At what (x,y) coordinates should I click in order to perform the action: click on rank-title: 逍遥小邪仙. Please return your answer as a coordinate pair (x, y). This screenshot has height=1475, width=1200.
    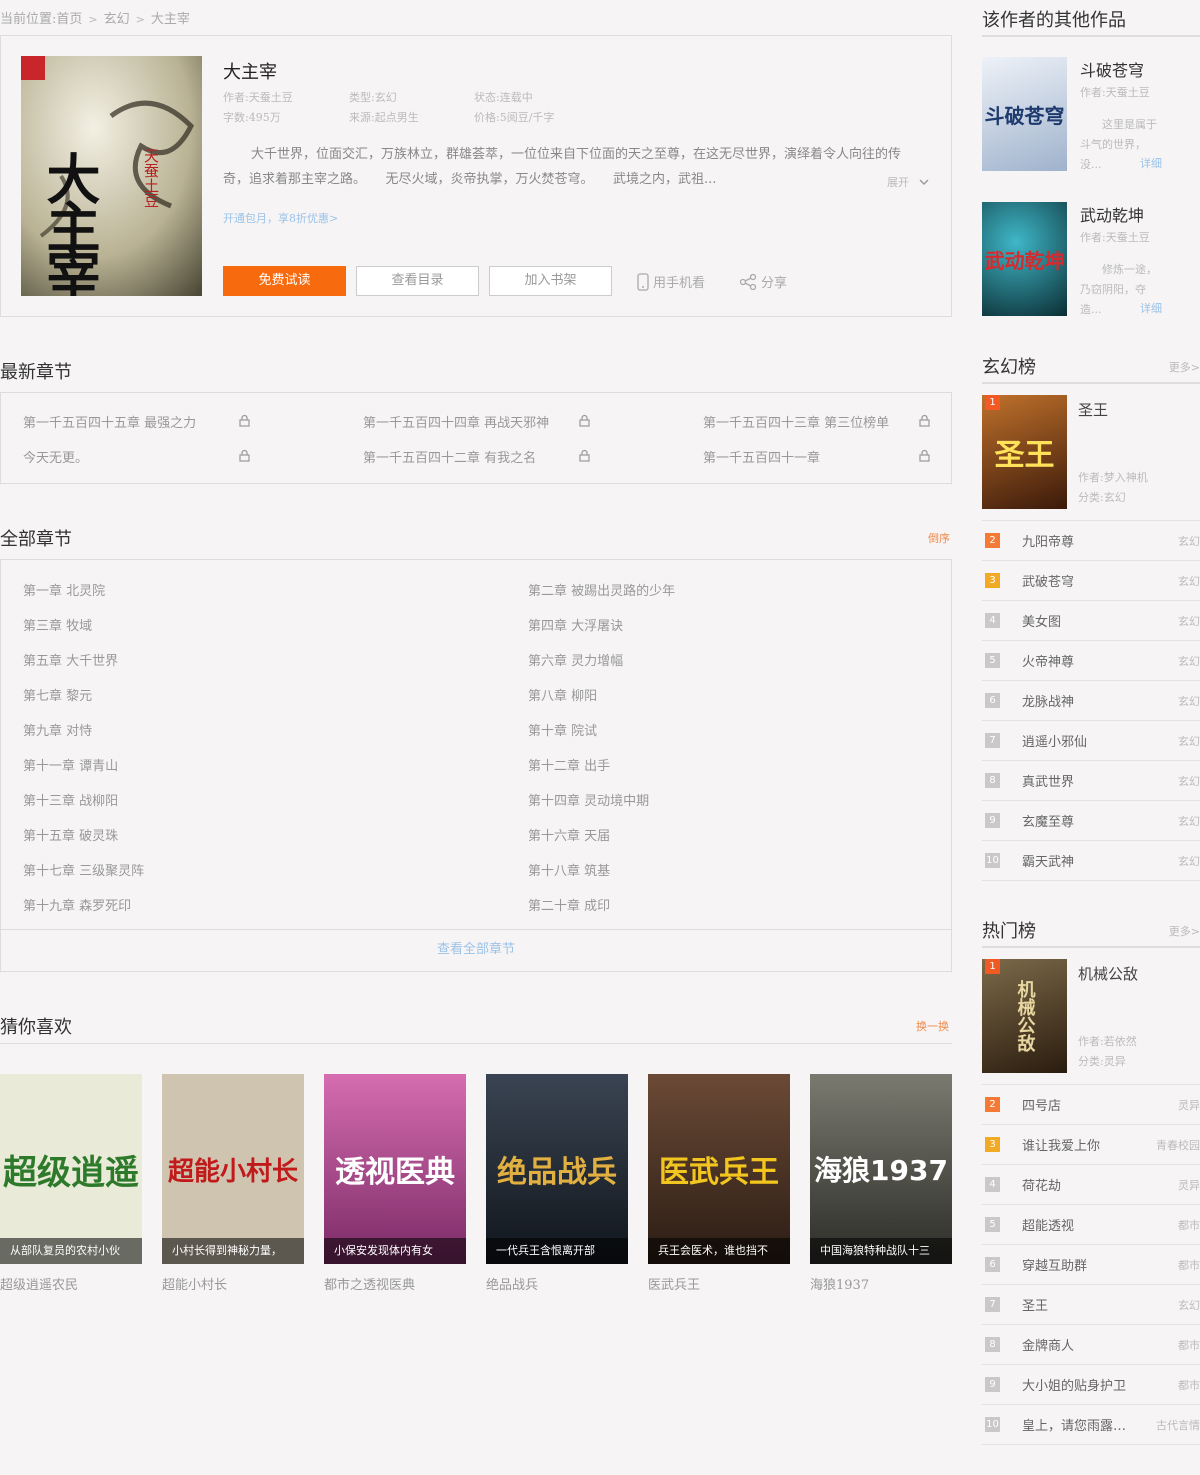
    Looking at the image, I should click on (1079, 740).